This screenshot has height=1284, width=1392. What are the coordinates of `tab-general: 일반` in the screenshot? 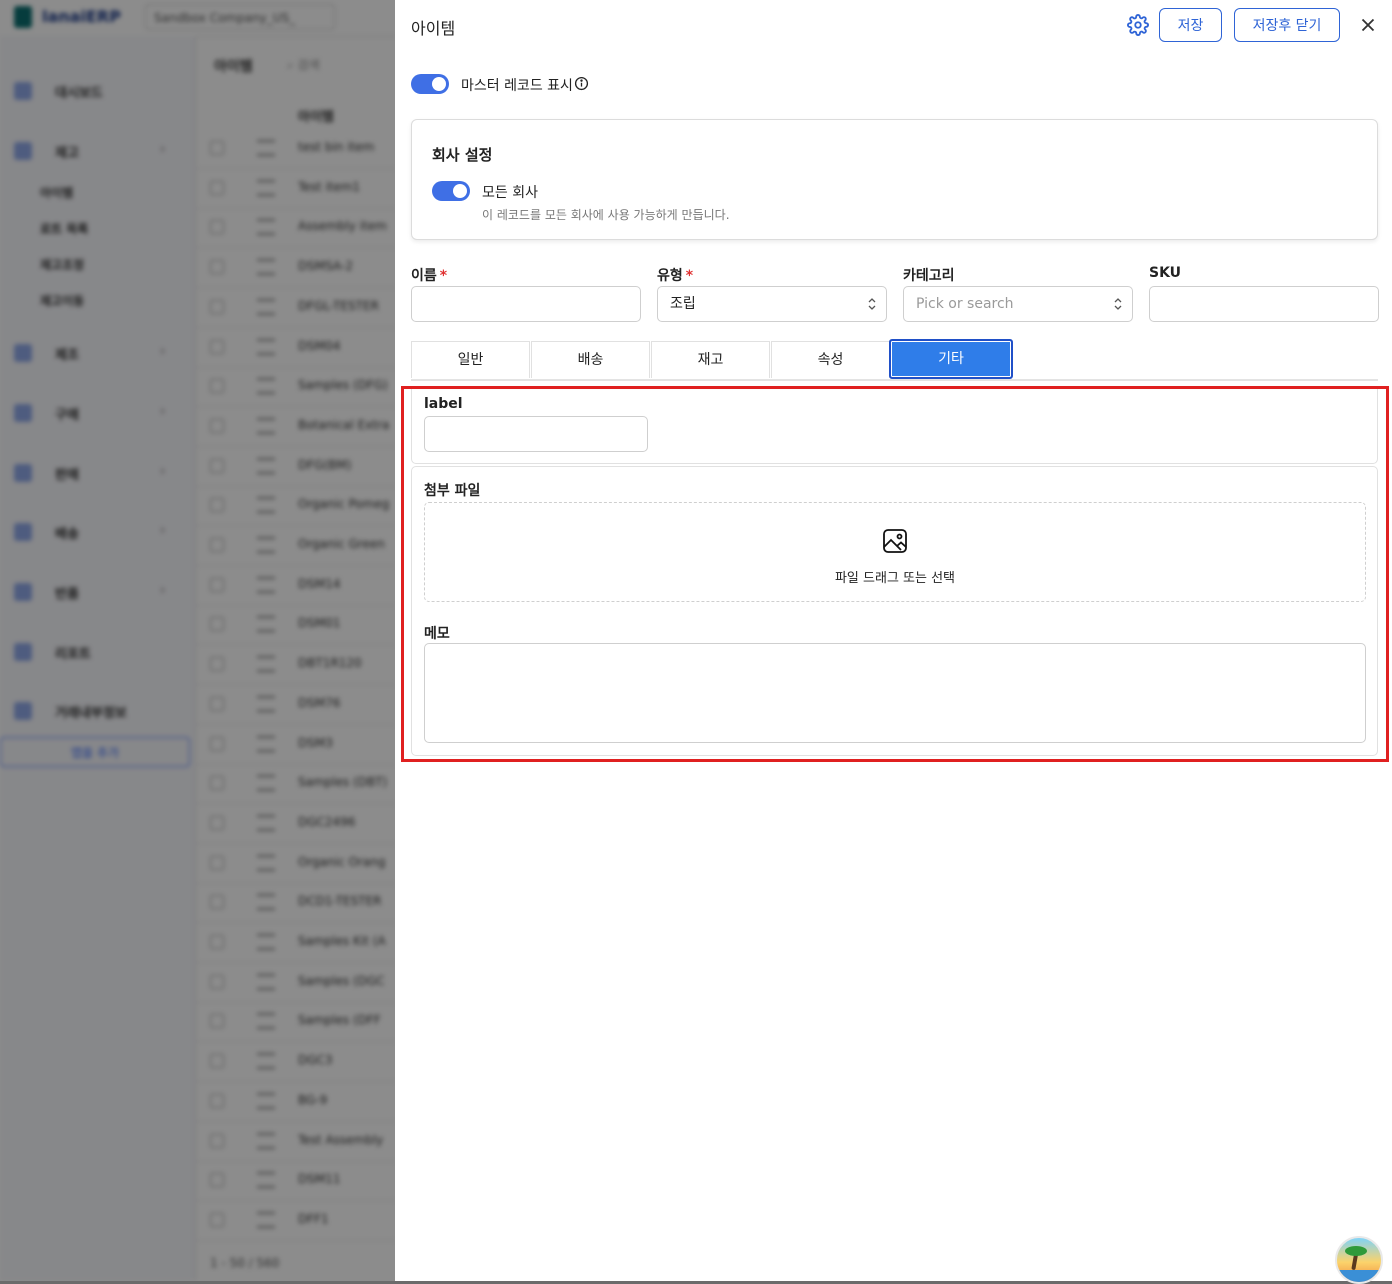 It's located at (470, 359).